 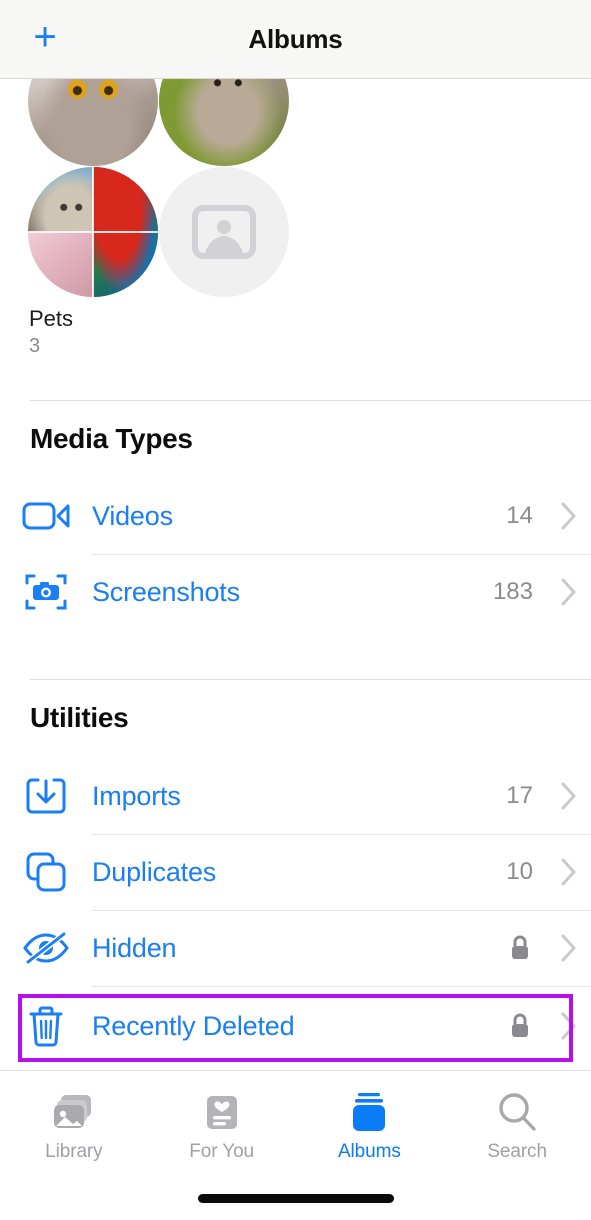 What do you see at coordinates (341, 986) in the screenshot?
I see `row-separator` at bounding box center [341, 986].